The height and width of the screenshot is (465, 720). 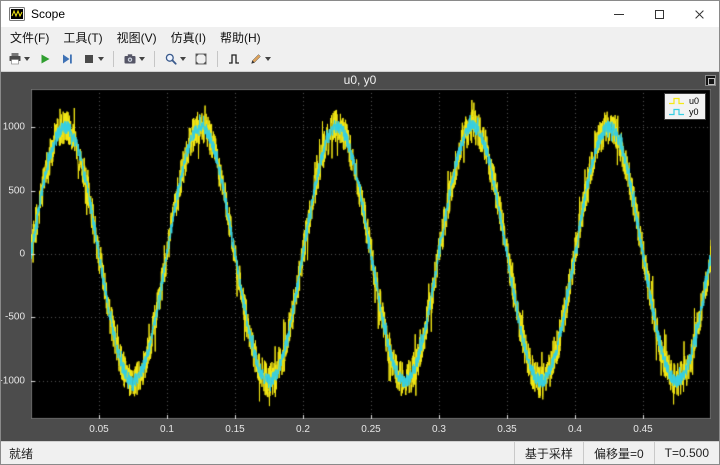 I want to click on x-tick-label: 0.35, so click(x=507, y=429).